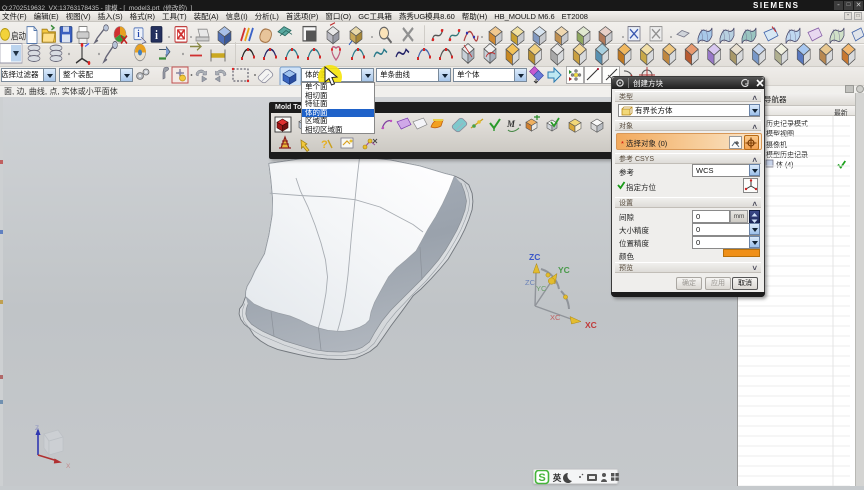 This screenshot has width=864, height=490. Describe the element at coordinates (68, 466) in the screenshot. I see `svg-text: X` at that location.